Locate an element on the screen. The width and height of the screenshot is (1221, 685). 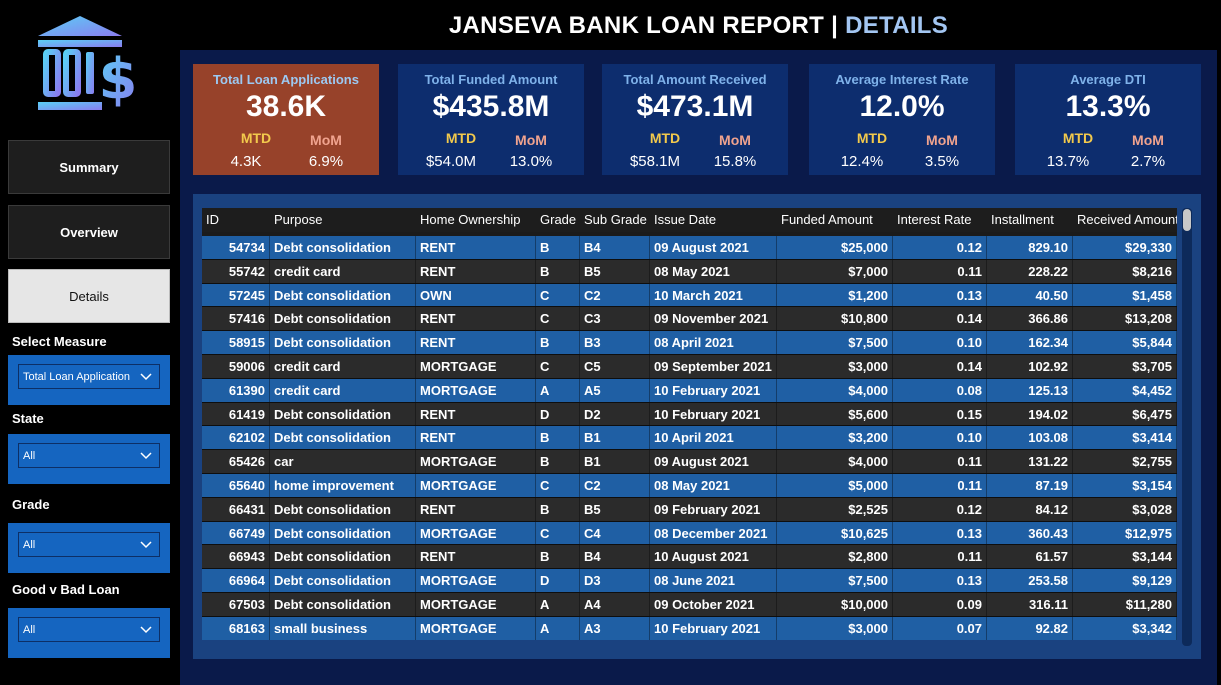
cell-purpose: home improvement is located at coordinates (343, 485).